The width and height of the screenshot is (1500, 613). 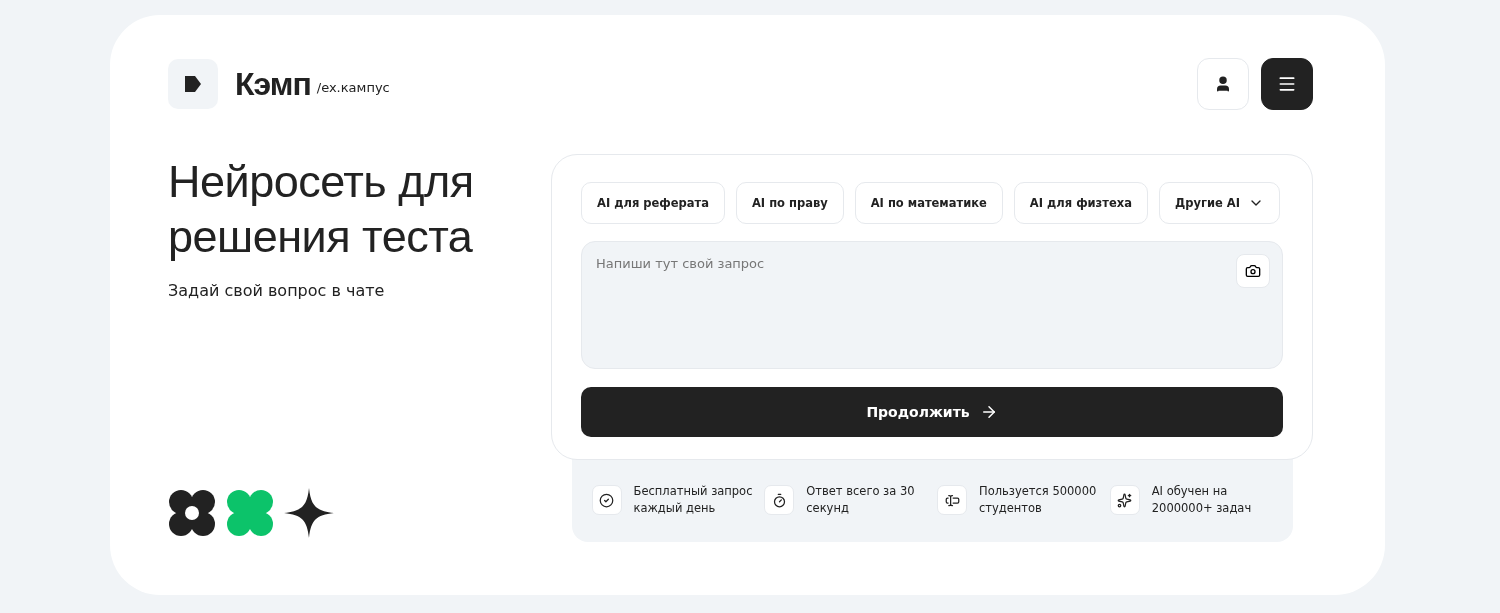 What do you see at coordinates (932, 305) in the screenshot?
I see `query-field: Напиши тут свой запрос` at bounding box center [932, 305].